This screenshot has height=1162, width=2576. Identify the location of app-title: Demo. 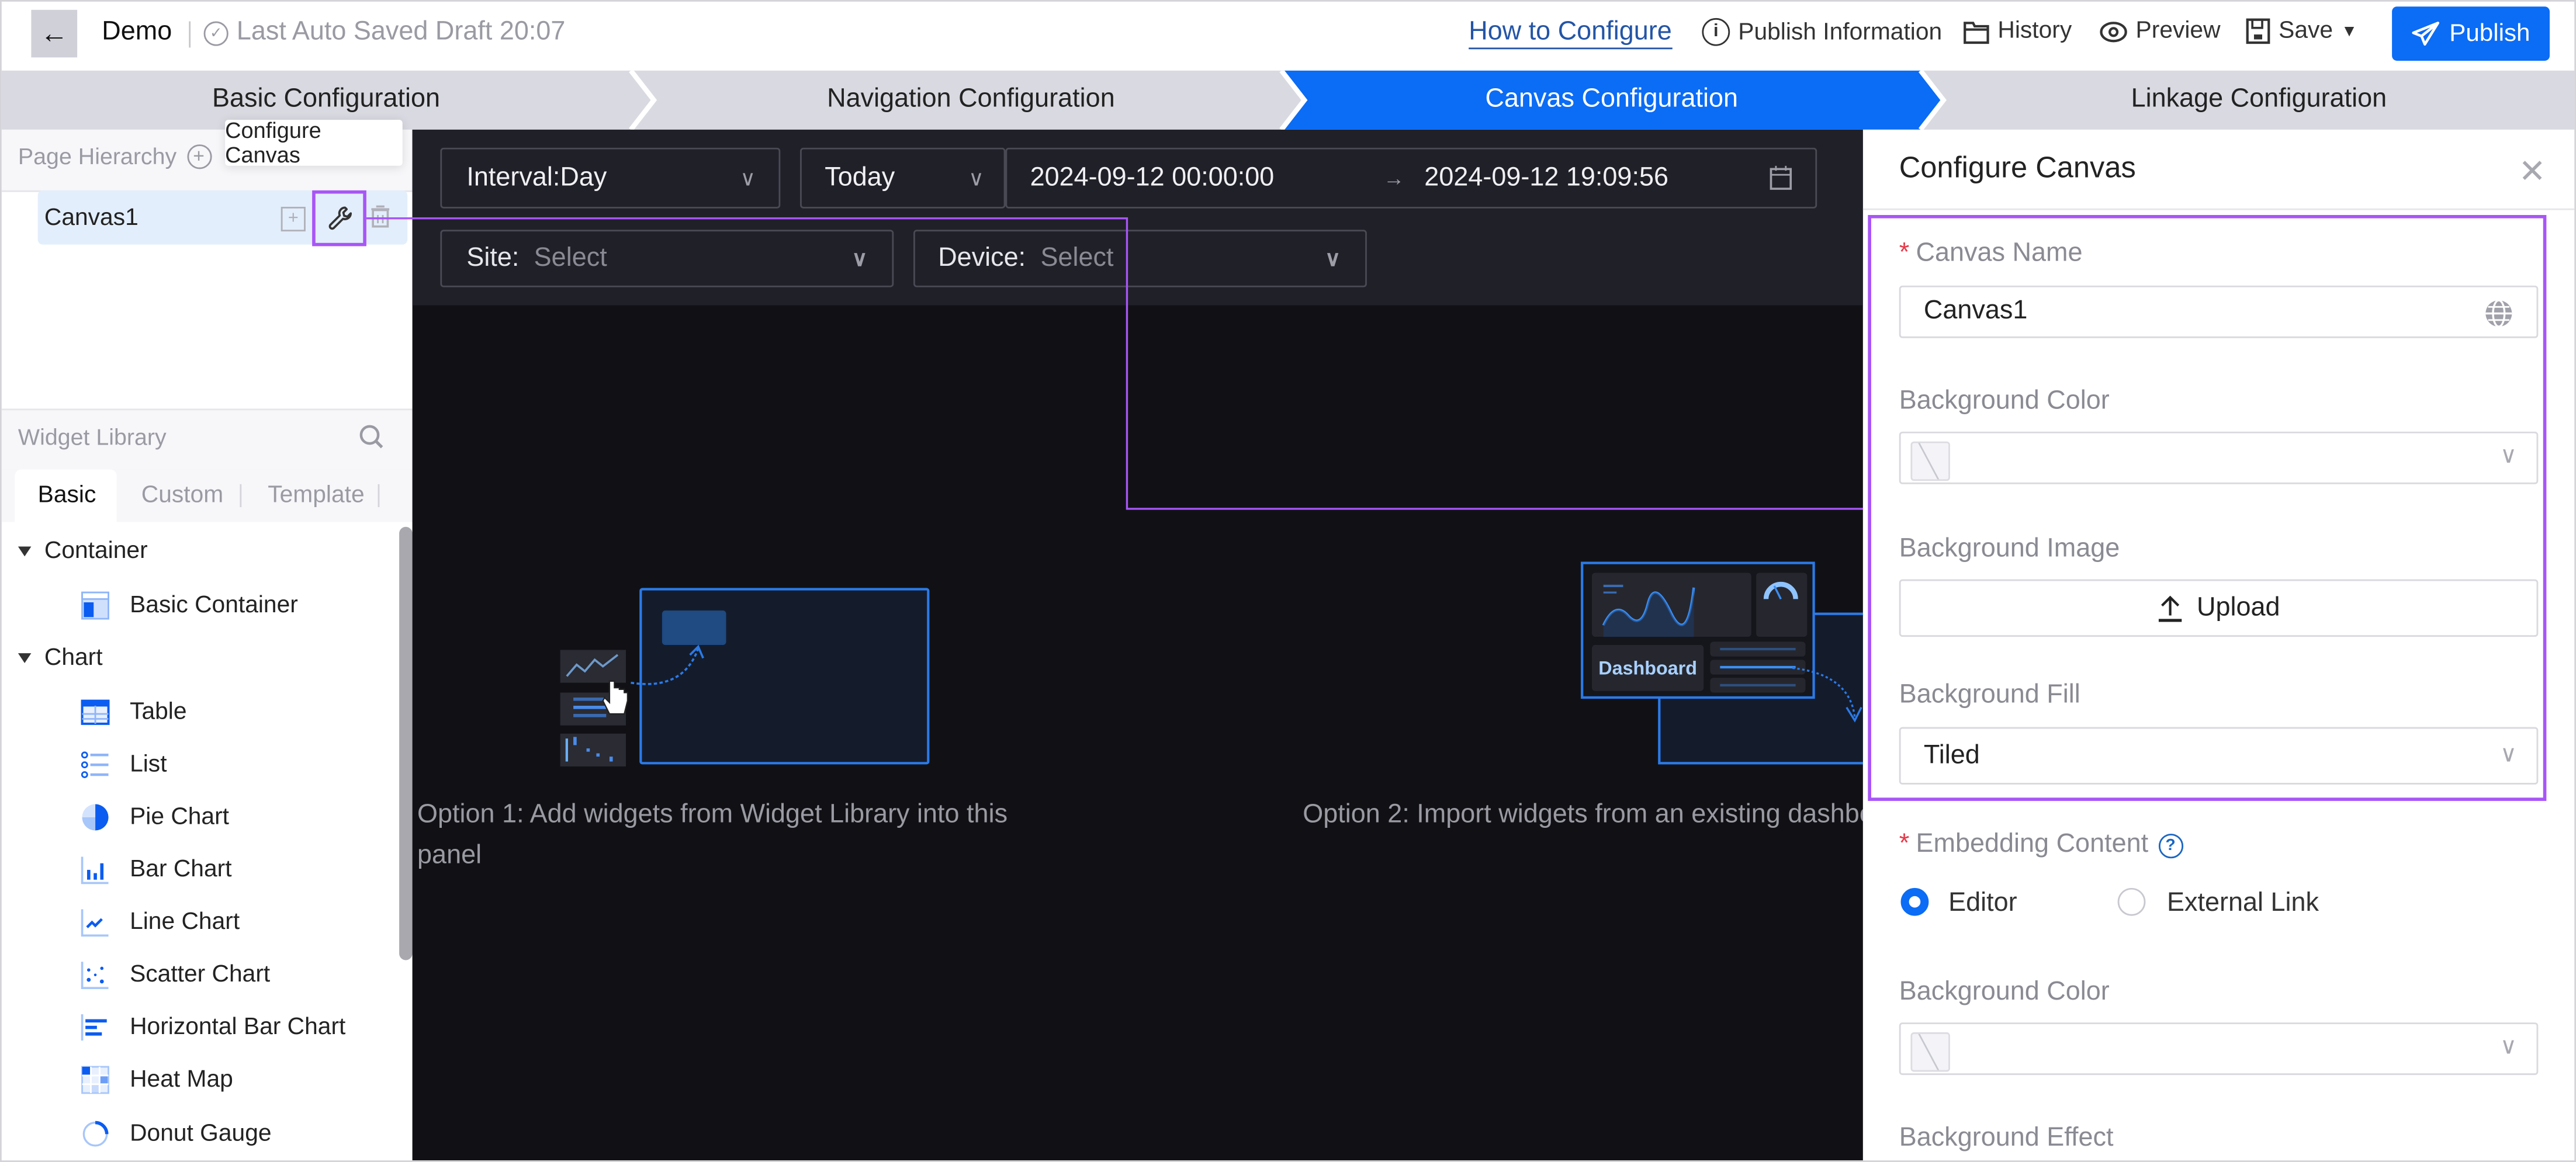
(137, 32).